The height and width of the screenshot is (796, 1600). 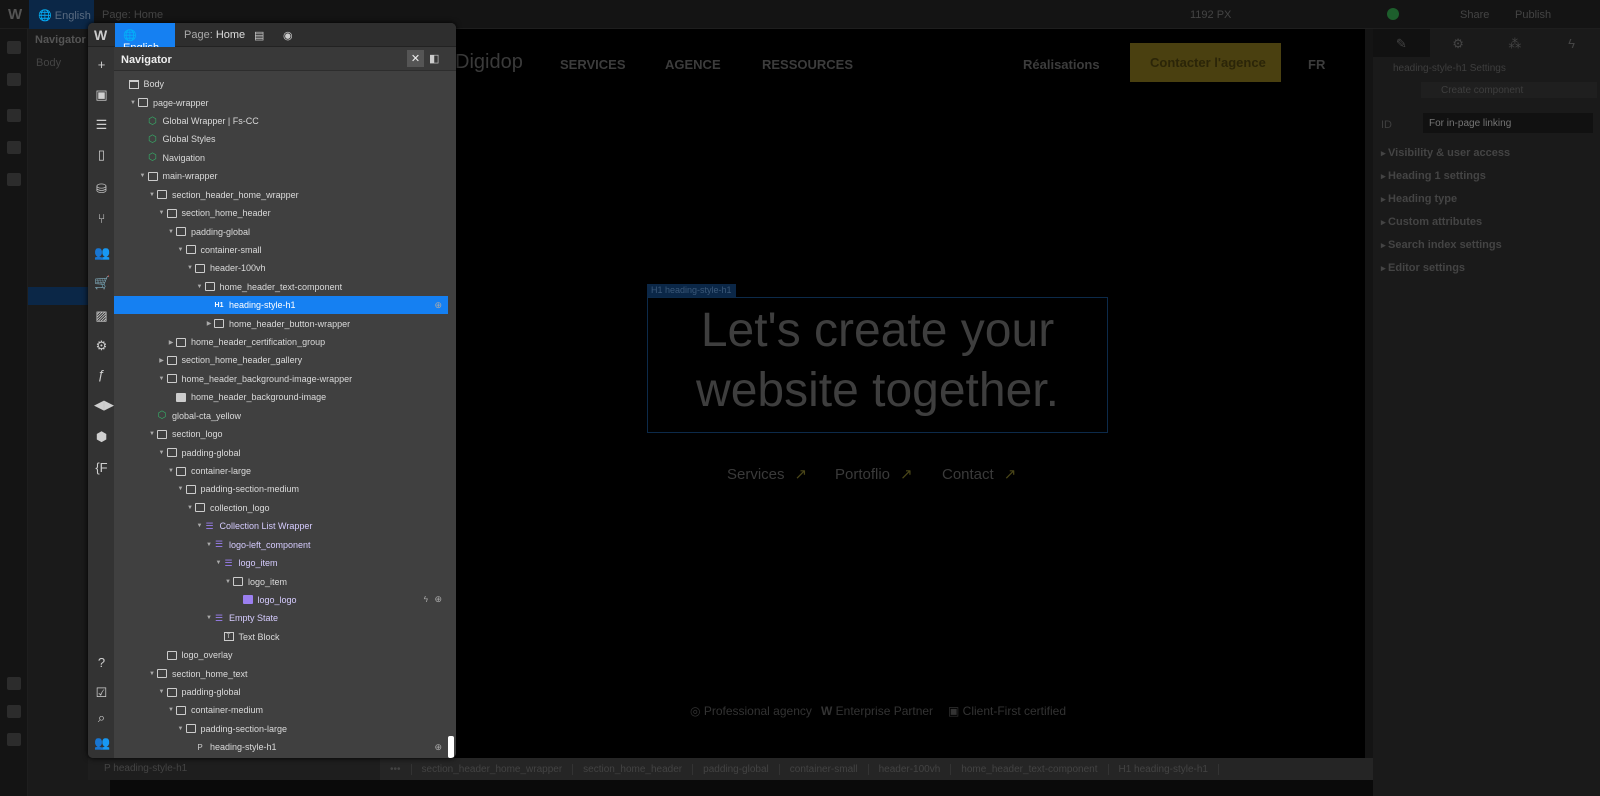 I want to click on ecommerce-icon: 🛒, so click(x=102, y=283).